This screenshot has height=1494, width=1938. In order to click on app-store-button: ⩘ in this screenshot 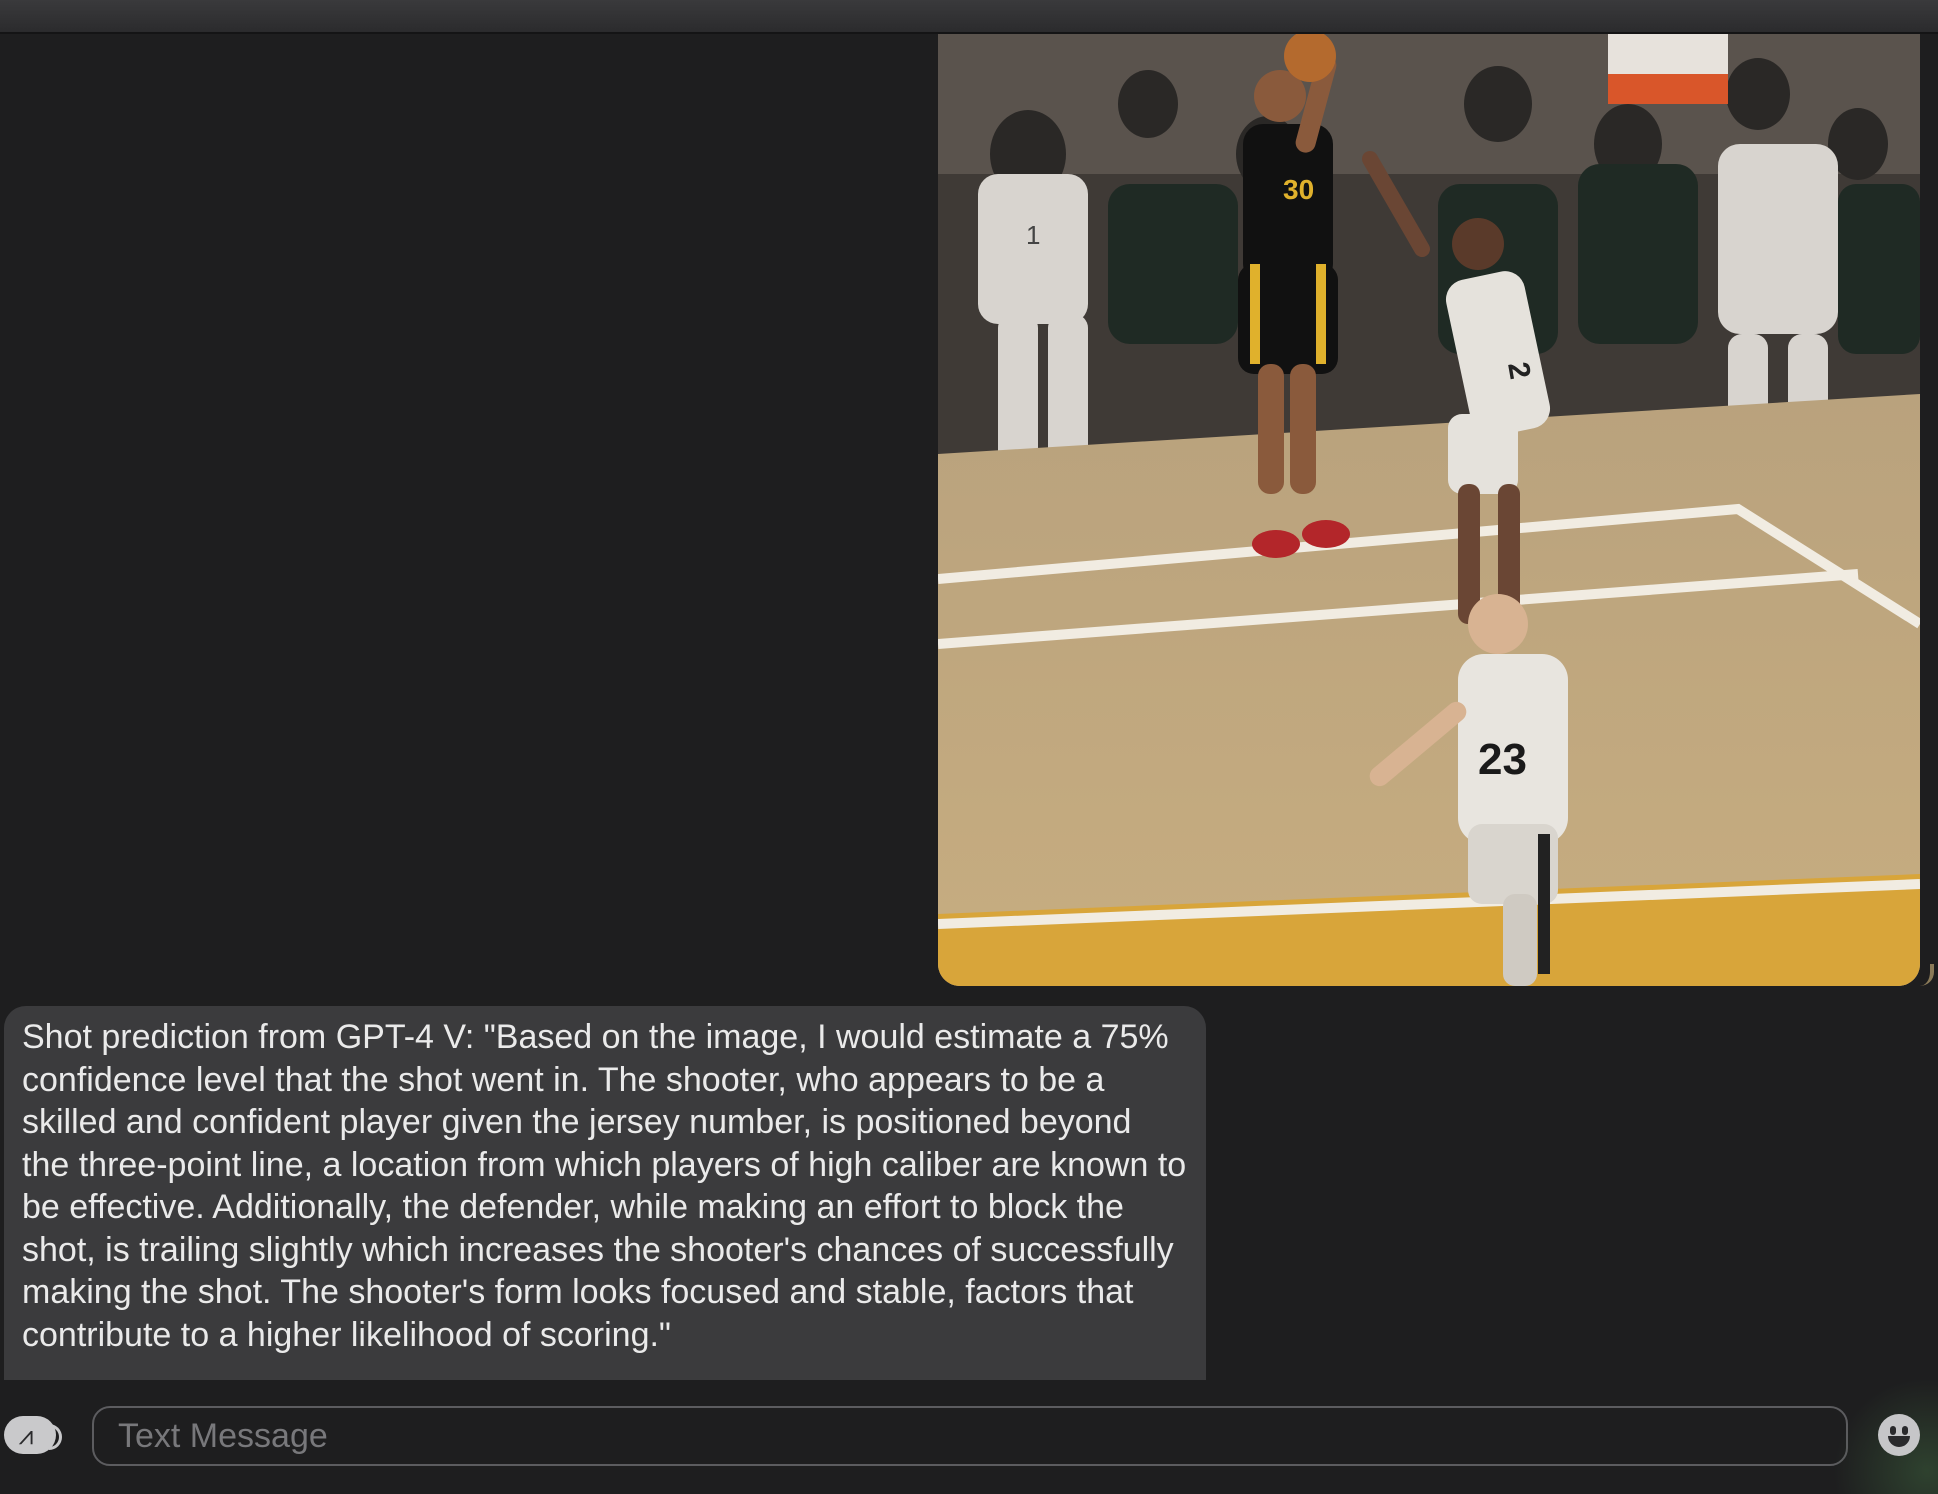, I will do `click(33, 1435)`.